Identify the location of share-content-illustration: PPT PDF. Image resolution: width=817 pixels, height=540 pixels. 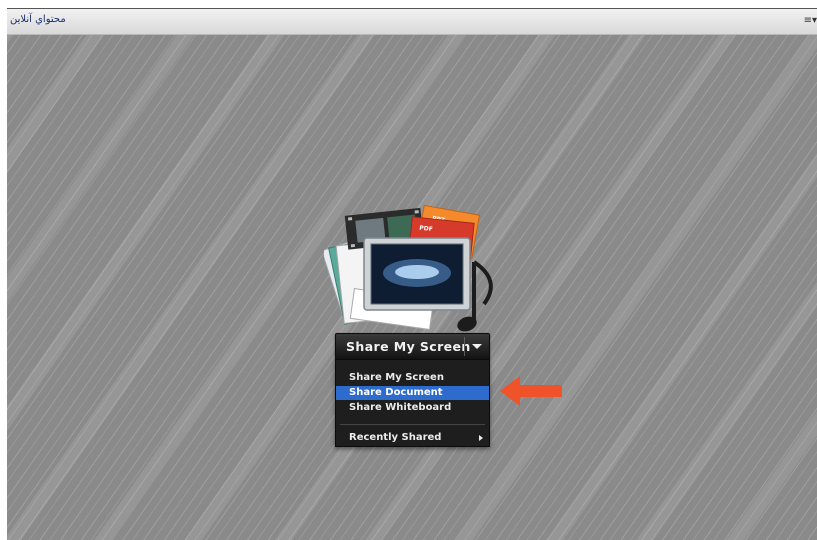
(408, 268).